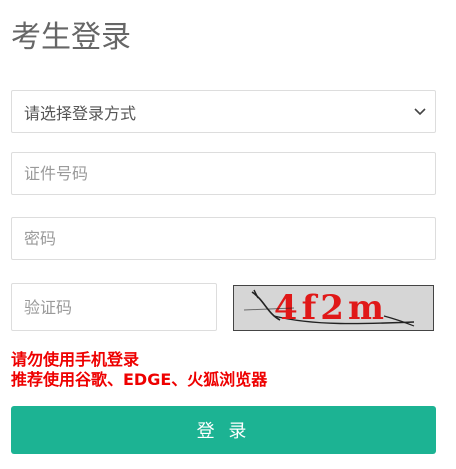 This screenshot has width=456, height=469. I want to click on password-field, so click(223, 238).